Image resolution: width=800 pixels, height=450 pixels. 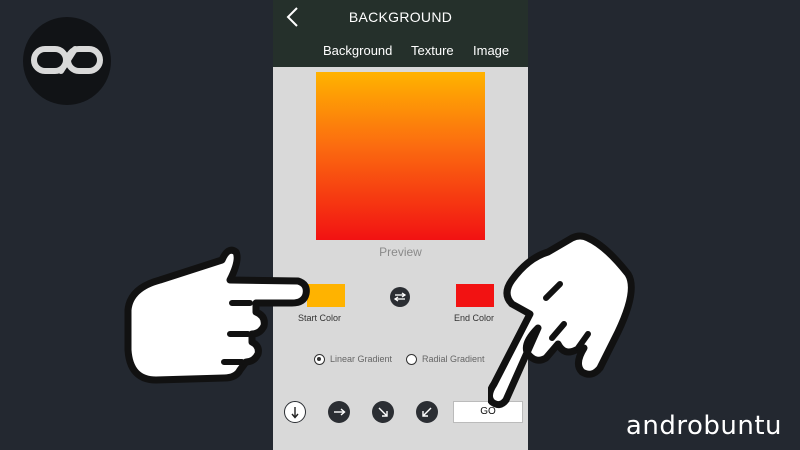 I want to click on tab-texture: Texture, so click(x=432, y=50).